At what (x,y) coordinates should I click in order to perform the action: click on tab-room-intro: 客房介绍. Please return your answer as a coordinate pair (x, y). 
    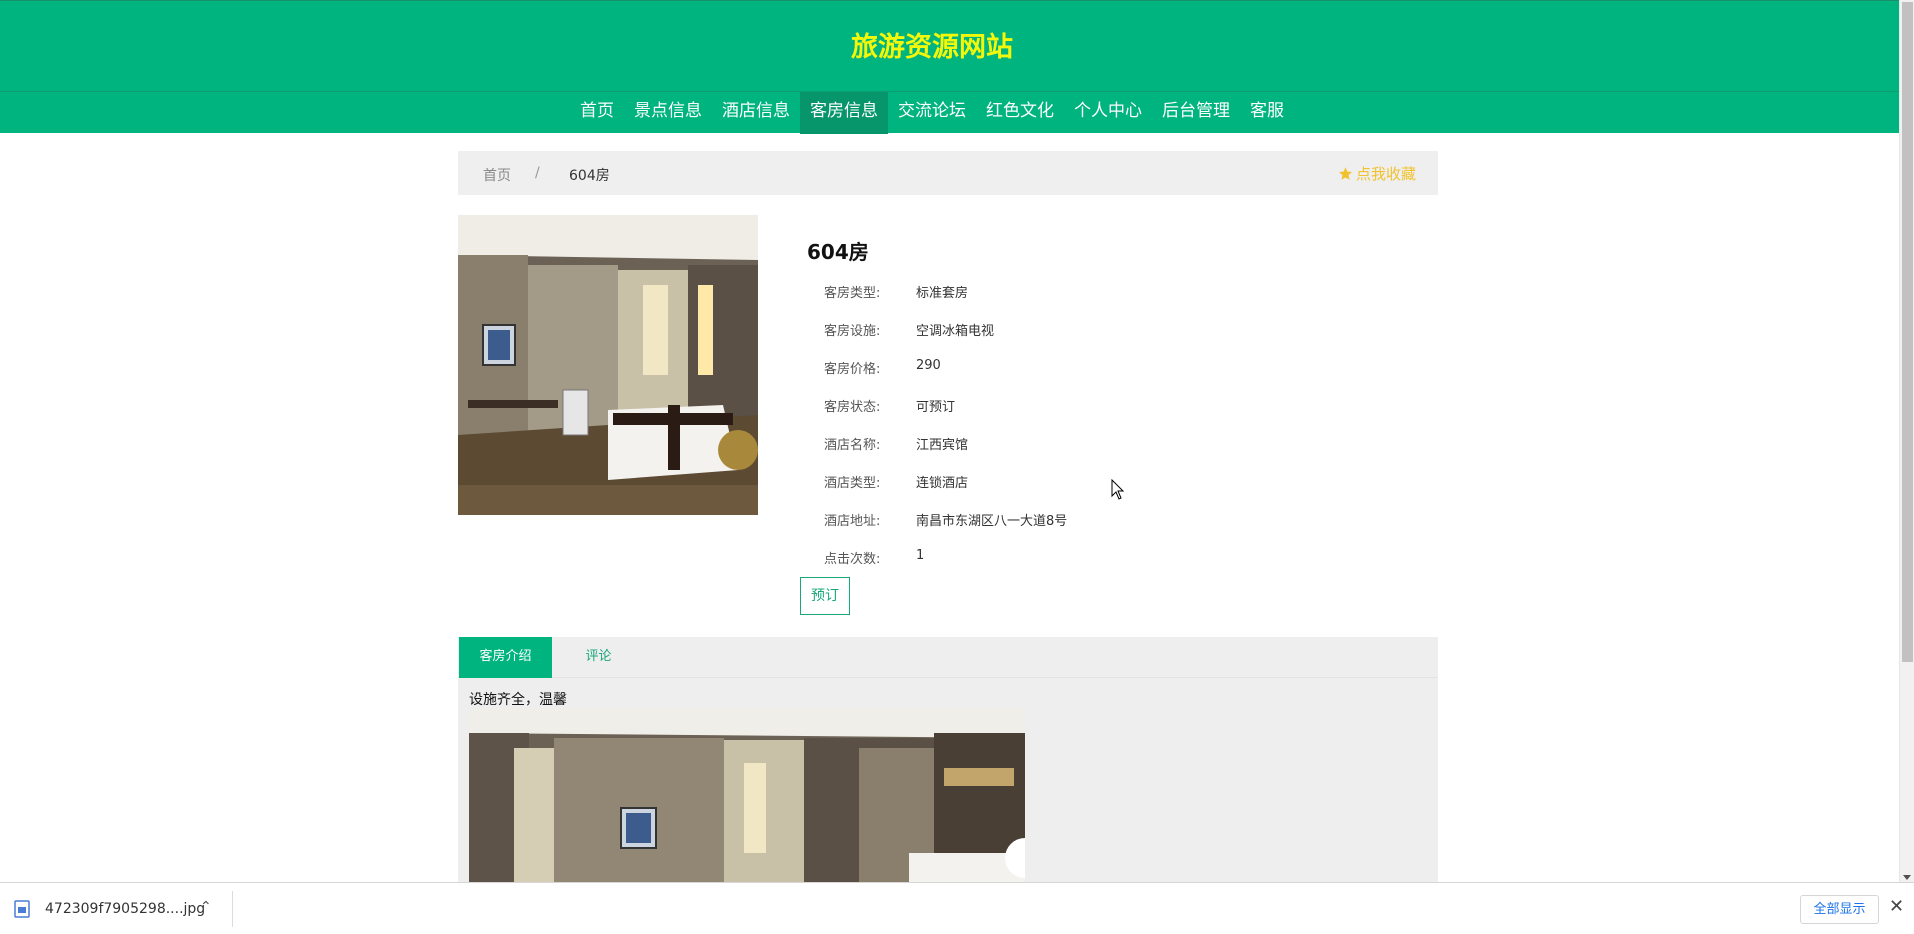
    Looking at the image, I should click on (505, 657).